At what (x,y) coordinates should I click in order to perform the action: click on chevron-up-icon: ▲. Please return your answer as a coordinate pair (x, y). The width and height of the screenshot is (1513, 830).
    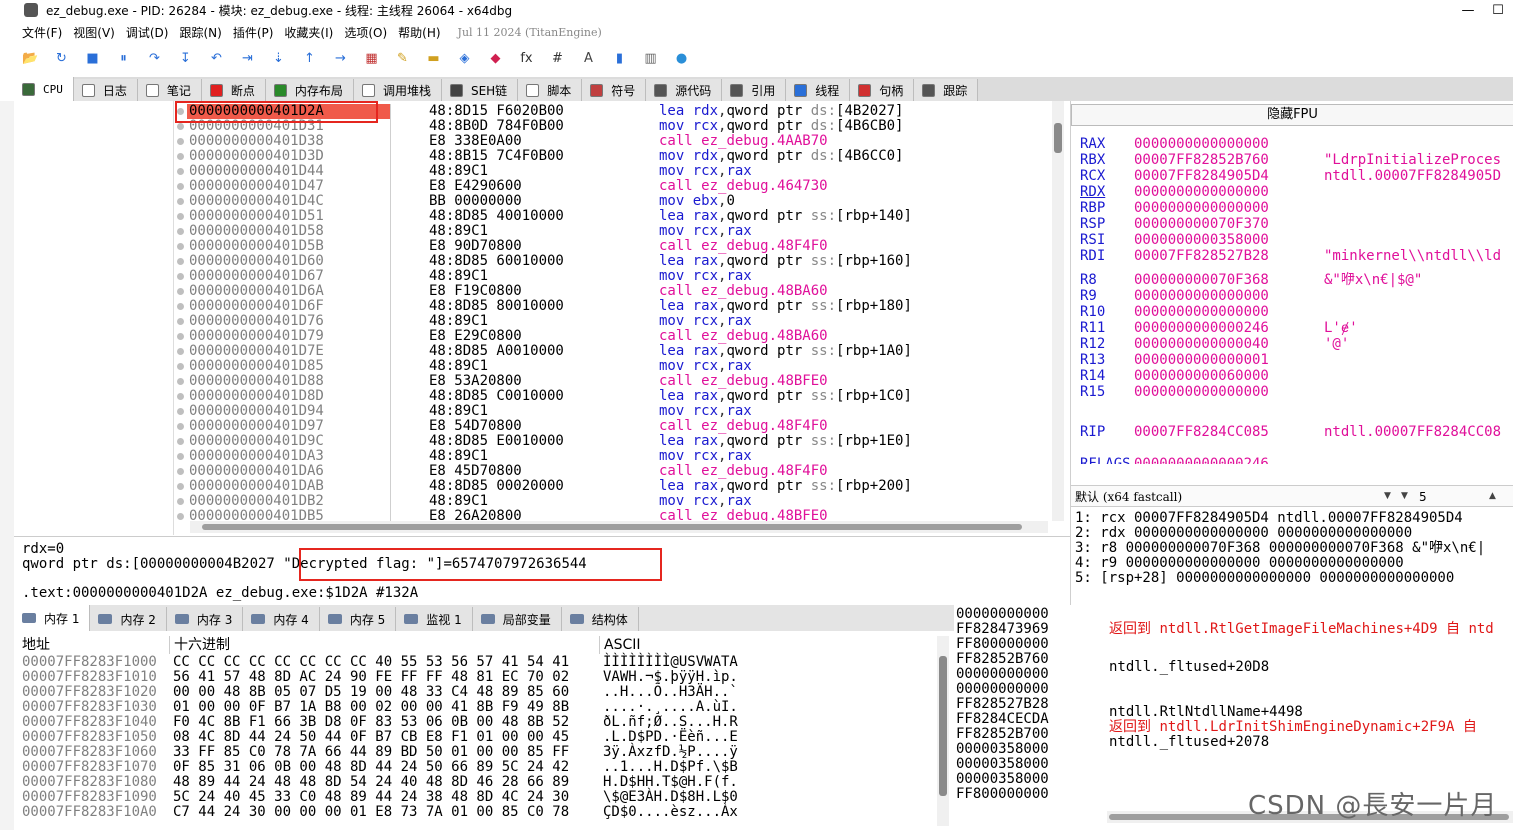
    Looking at the image, I should click on (1492, 496).